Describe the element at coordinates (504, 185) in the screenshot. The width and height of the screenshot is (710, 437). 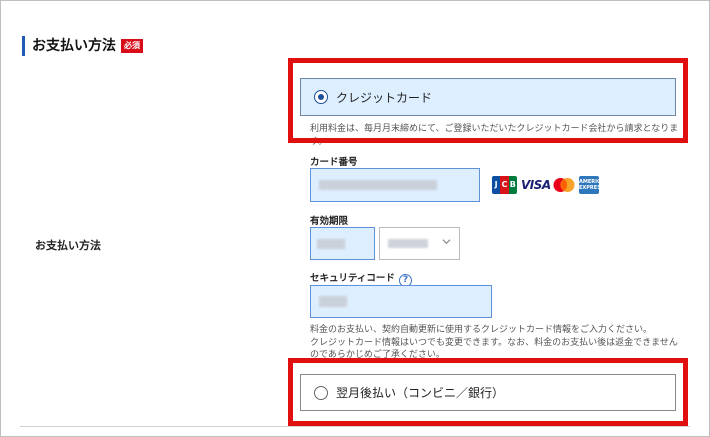
I see `jcb-logo: J C B` at that location.